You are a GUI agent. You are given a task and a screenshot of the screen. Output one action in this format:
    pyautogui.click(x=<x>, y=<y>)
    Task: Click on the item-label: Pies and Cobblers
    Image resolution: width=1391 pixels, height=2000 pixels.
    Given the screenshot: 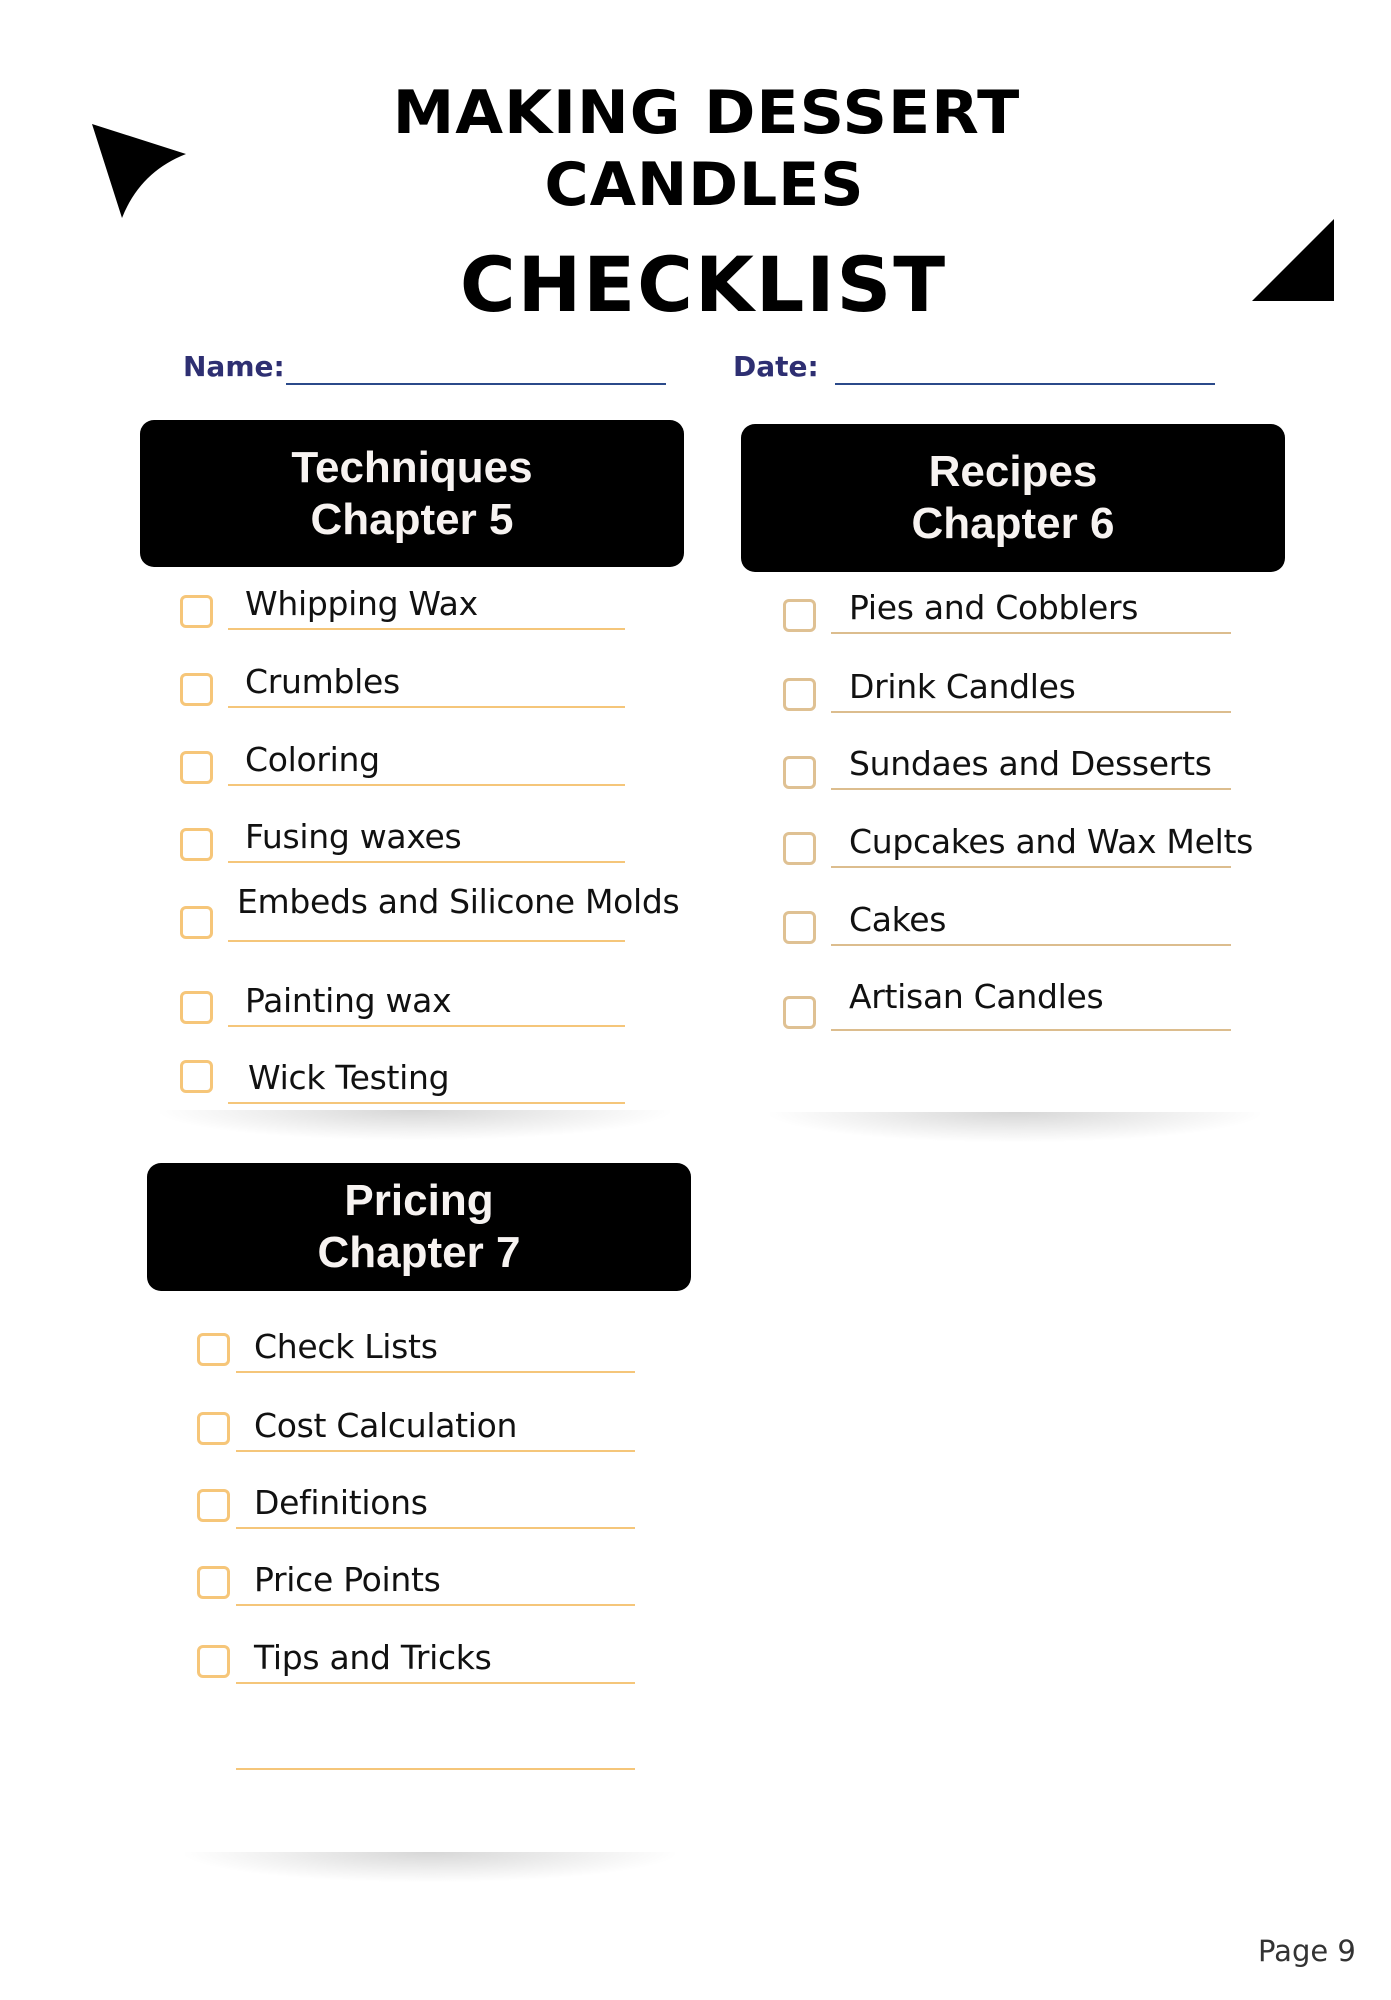 What is the action you would take?
    pyautogui.click(x=994, y=607)
    